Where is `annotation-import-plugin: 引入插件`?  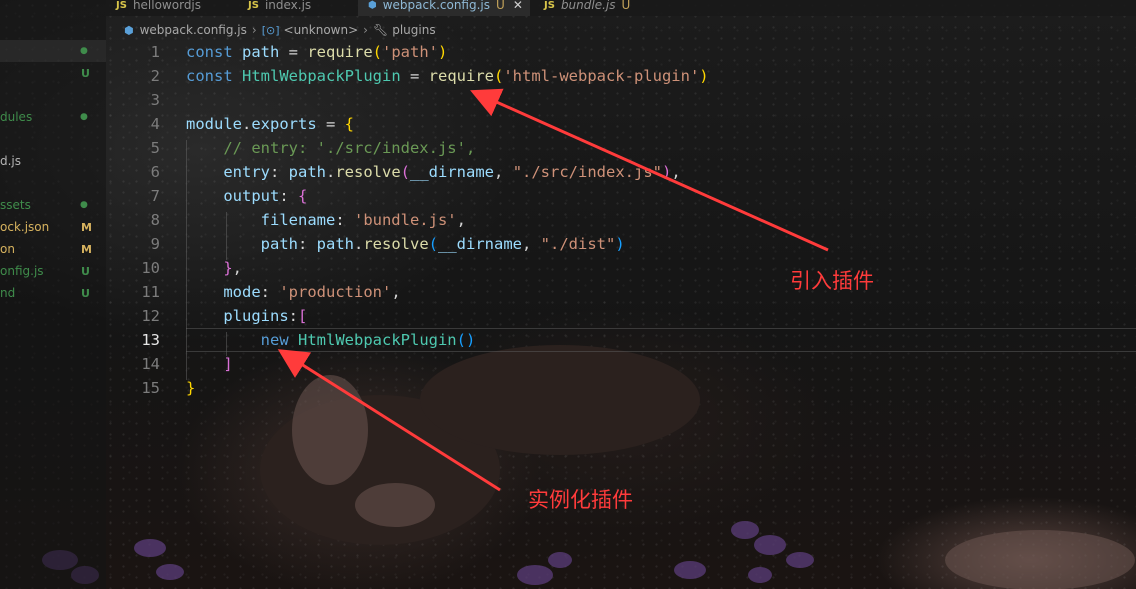
annotation-import-plugin: 引入插件 is located at coordinates (832, 281).